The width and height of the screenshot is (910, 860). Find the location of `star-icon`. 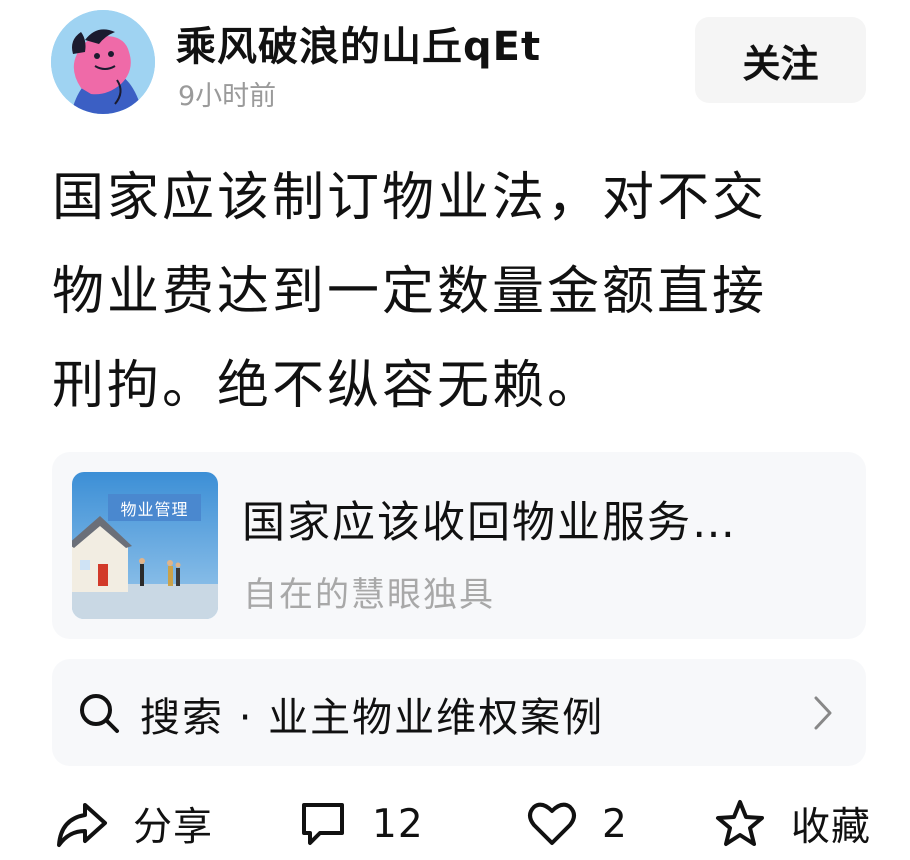

star-icon is located at coordinates (740, 823).